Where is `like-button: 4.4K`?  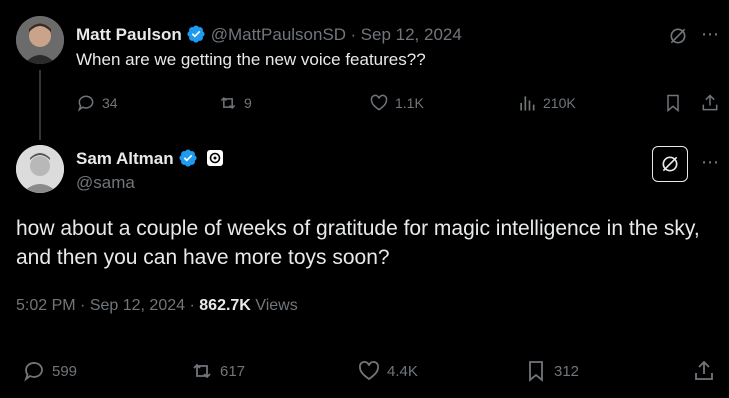 like-button: 4.4K is located at coordinates (387, 371).